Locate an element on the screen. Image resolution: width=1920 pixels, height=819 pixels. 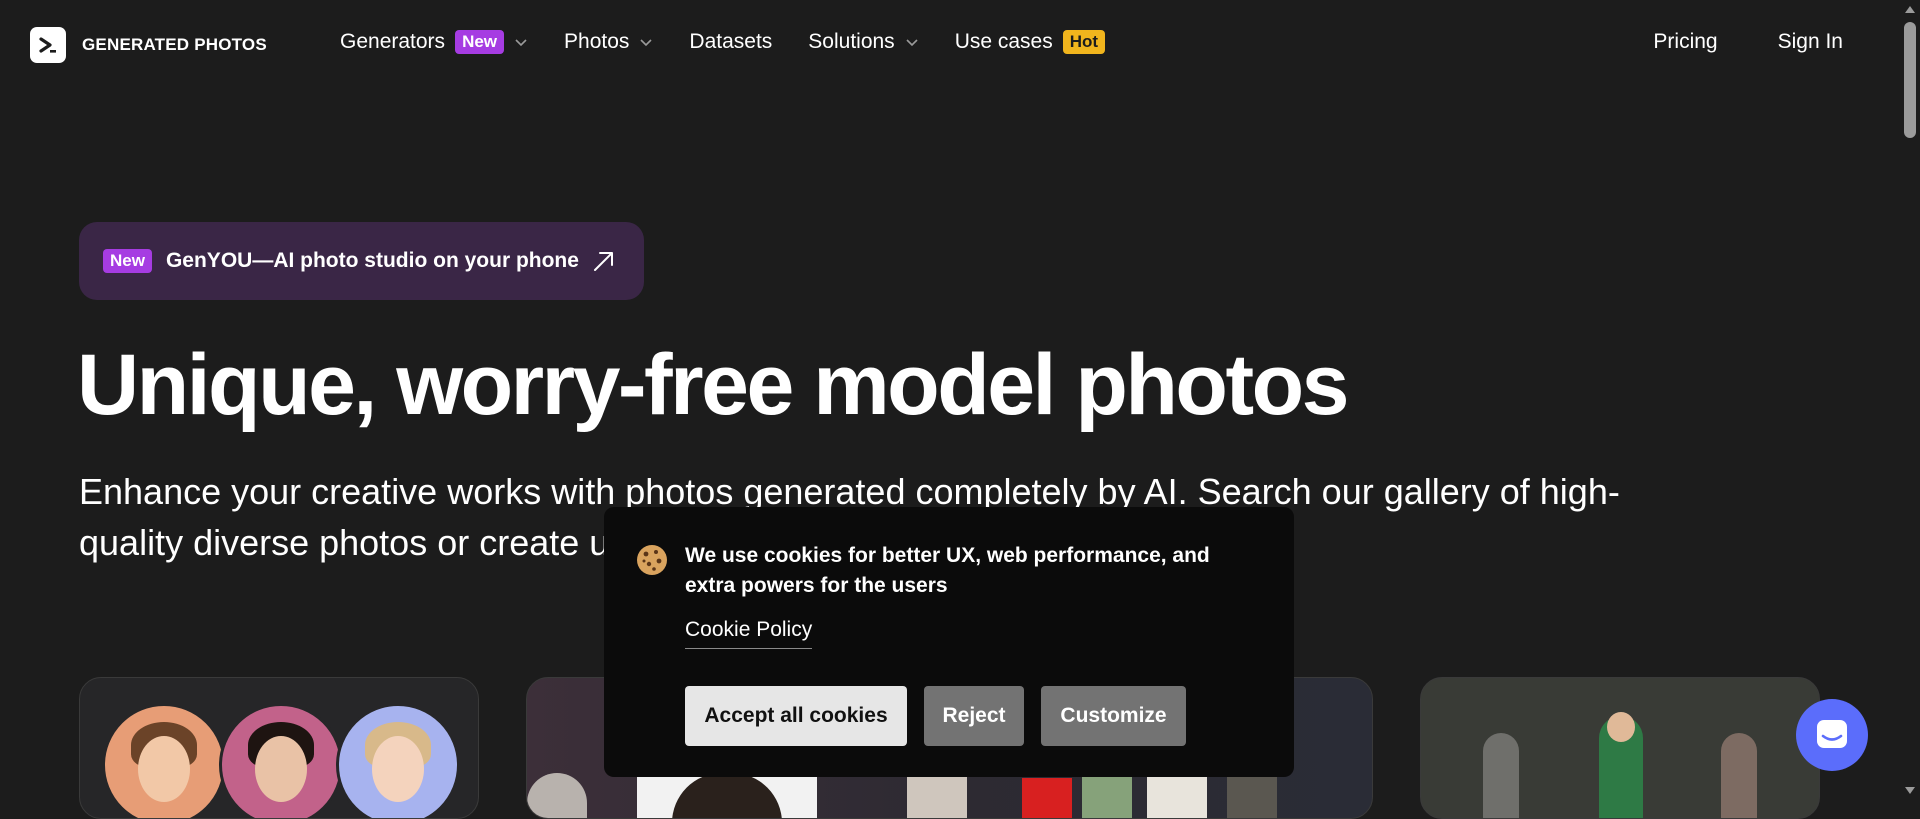
nav-generators: Generators New is located at coordinates (434, 42).